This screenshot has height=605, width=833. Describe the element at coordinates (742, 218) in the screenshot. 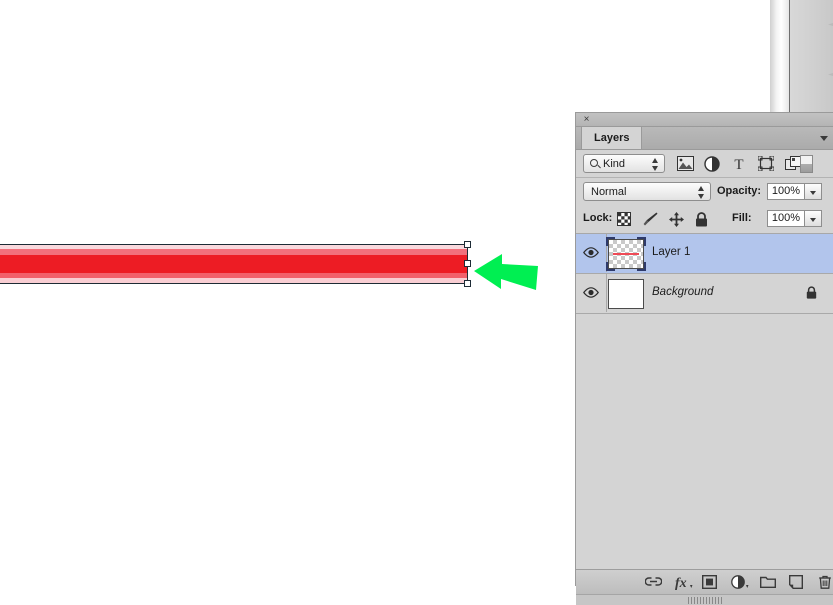

I see `fill-label: Fill:` at that location.